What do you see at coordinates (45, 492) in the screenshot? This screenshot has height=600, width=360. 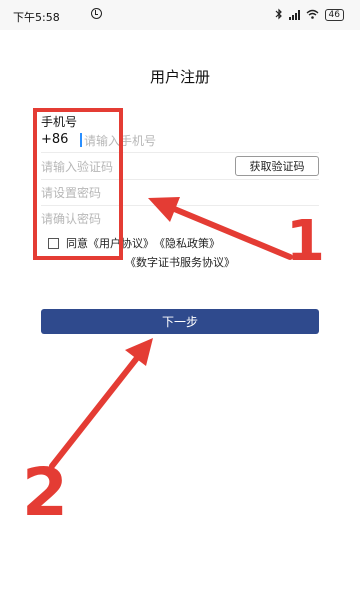 I see `annotation-number-2: 2` at bounding box center [45, 492].